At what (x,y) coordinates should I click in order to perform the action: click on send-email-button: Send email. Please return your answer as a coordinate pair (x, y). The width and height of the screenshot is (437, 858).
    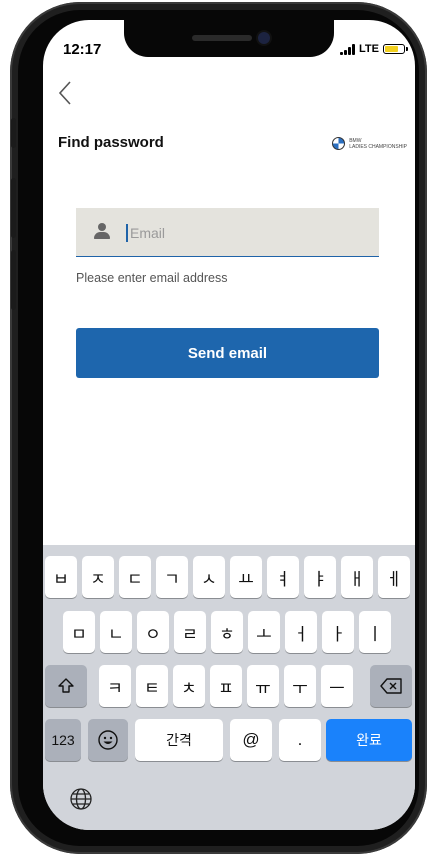
    Looking at the image, I should click on (227, 353).